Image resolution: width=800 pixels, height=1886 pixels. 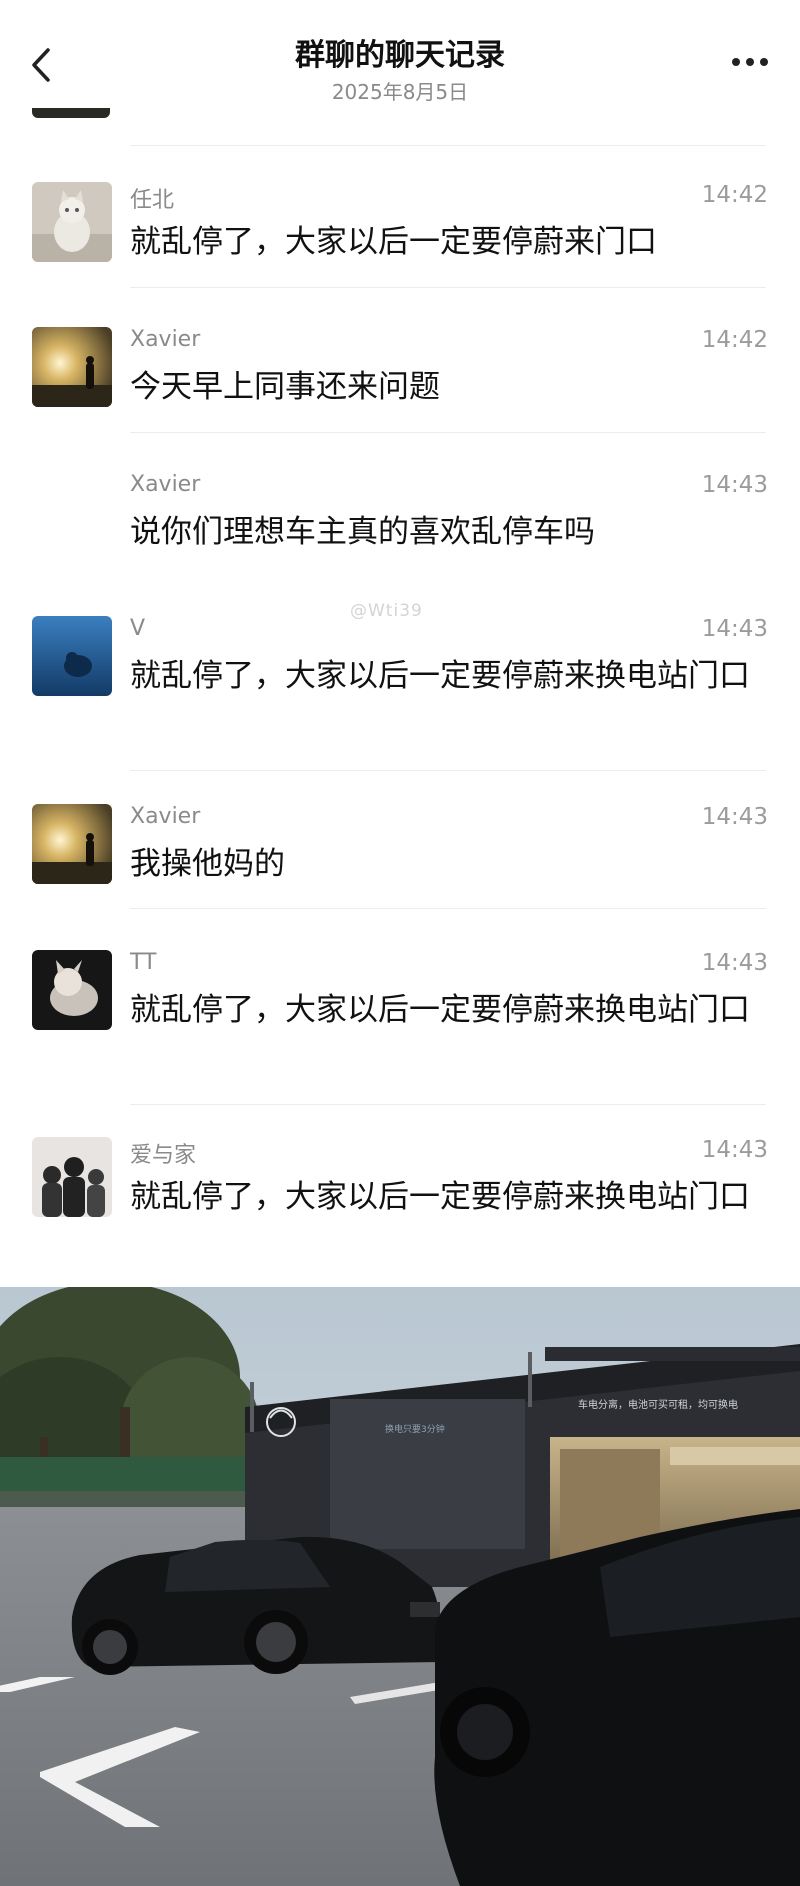 I want to click on more-button, so click(x=750, y=62).